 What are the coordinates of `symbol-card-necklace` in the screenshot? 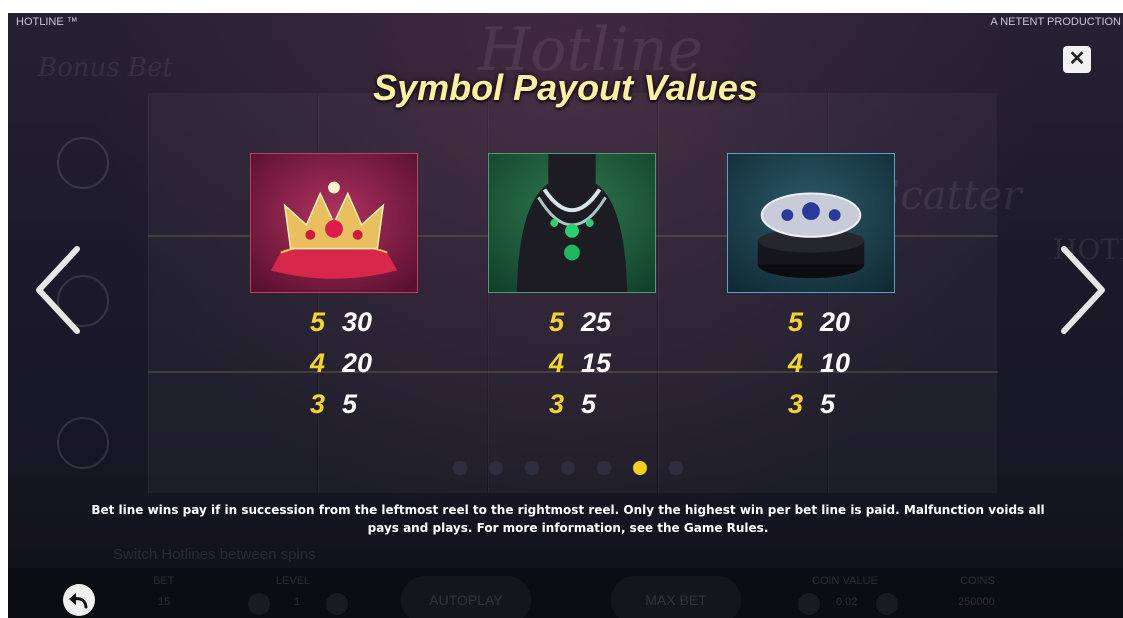 It's located at (572, 223).